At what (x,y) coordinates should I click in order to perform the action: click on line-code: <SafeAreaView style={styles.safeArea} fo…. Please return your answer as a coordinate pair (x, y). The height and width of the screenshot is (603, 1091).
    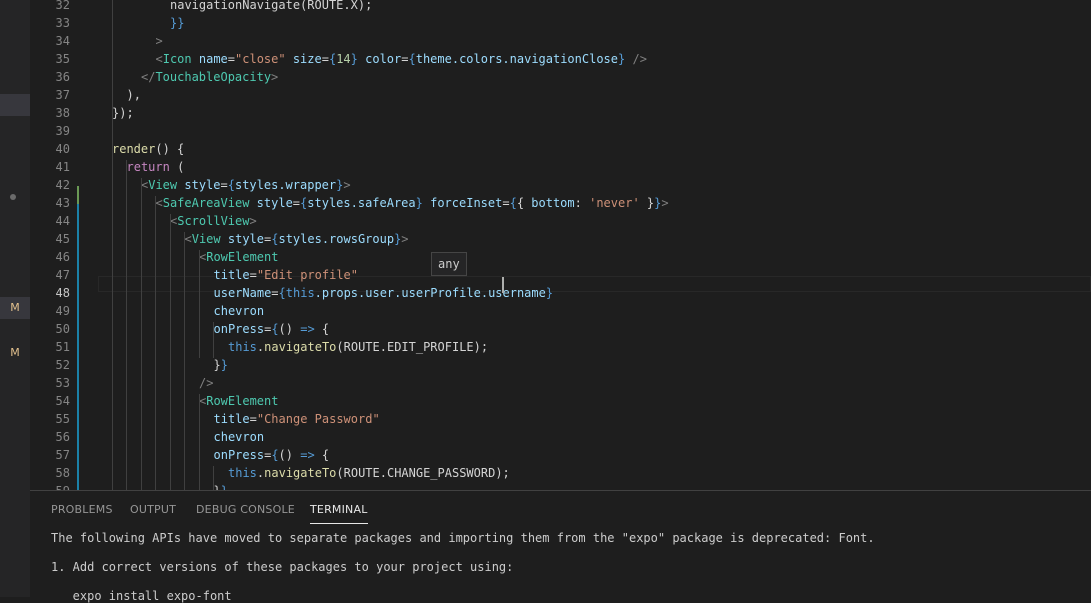
    Looking at the image, I should click on (412, 203).